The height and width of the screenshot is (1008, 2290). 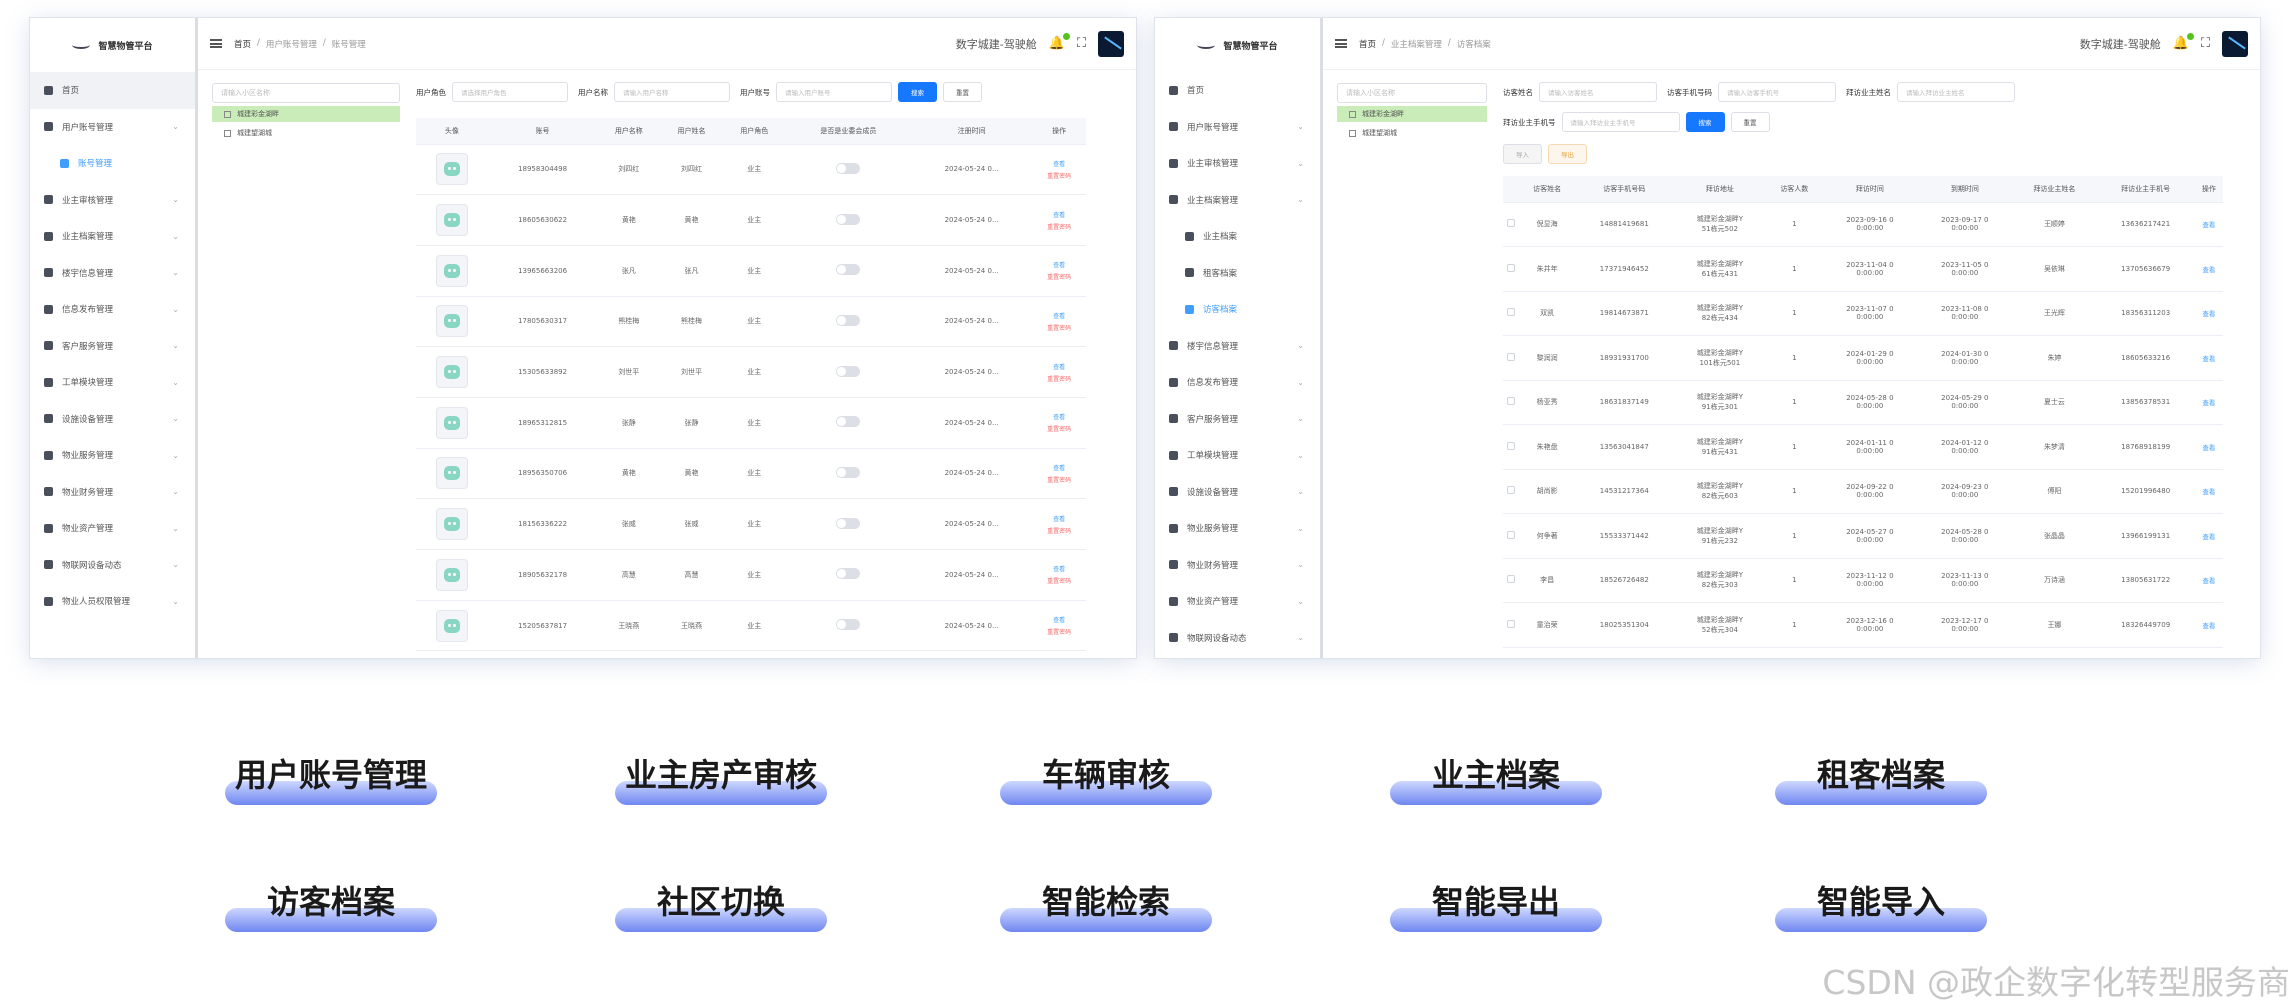 I want to click on visitor-phone-input: 请输入访客手机号, so click(x=1777, y=92).